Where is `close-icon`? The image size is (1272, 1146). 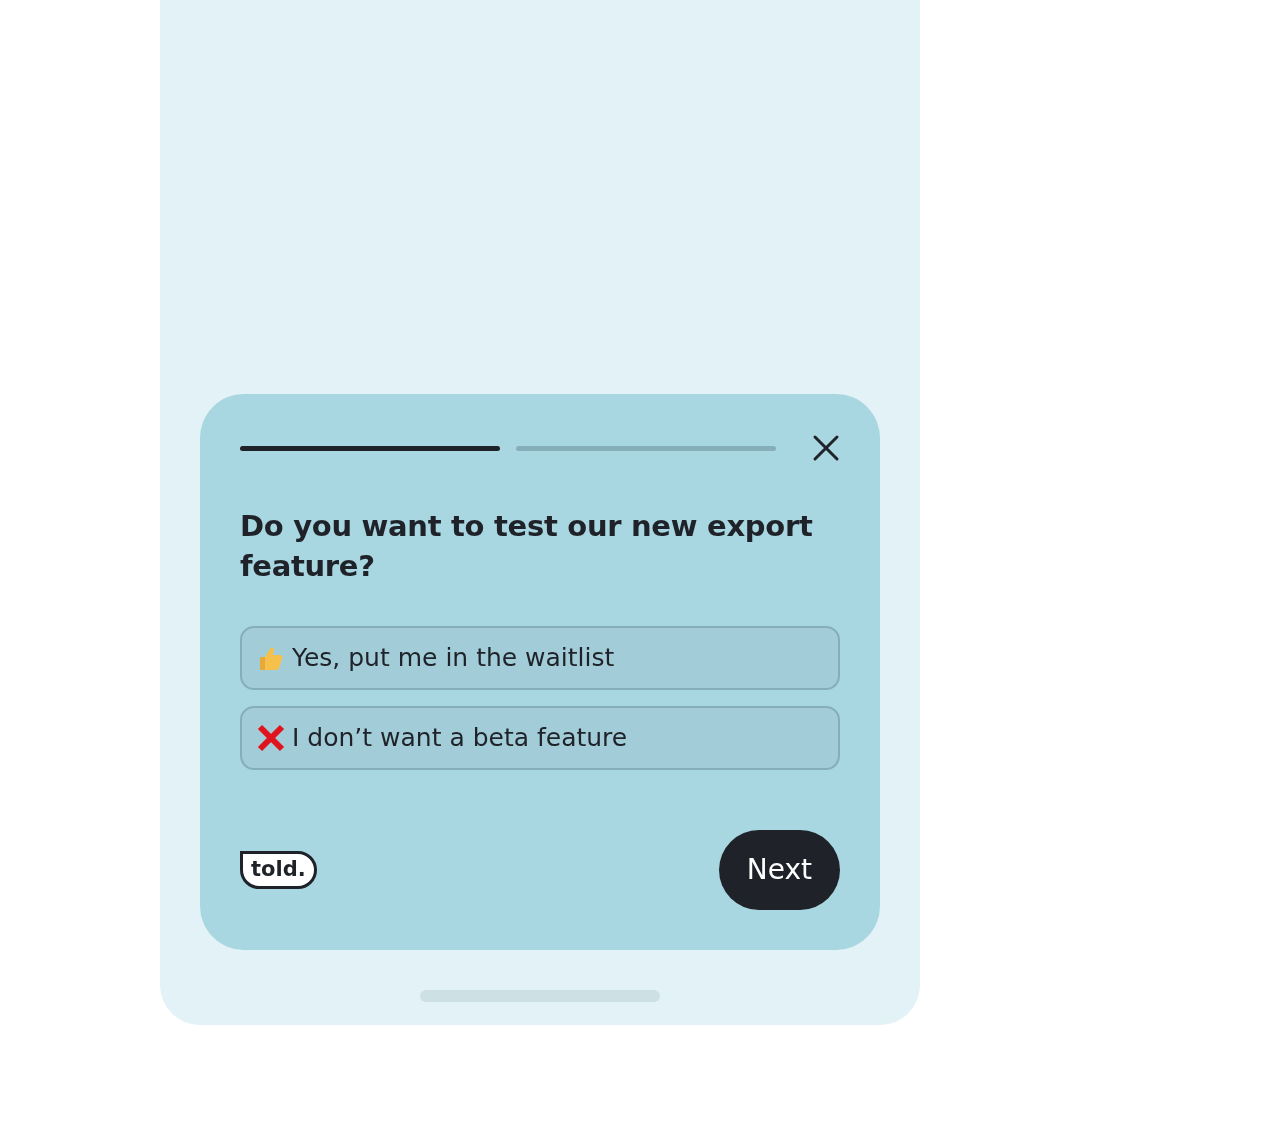
close-icon is located at coordinates (826, 448).